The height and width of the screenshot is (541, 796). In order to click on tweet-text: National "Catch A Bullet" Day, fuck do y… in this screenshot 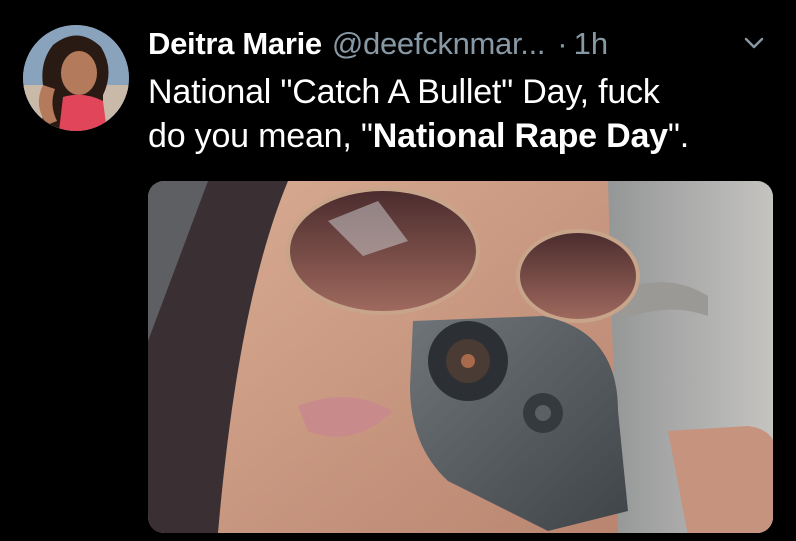, I will do `click(463, 114)`.